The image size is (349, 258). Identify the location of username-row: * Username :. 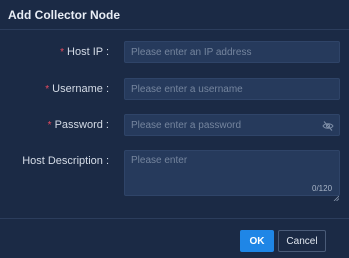
(174, 89).